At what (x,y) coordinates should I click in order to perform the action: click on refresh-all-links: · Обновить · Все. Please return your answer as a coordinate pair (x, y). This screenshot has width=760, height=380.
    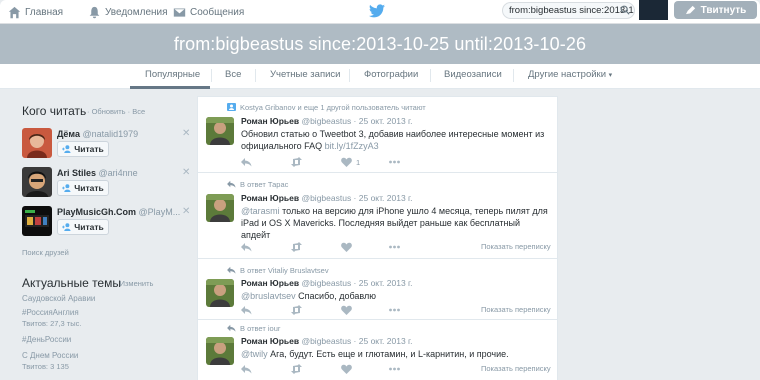
    Looking at the image, I should click on (116, 111).